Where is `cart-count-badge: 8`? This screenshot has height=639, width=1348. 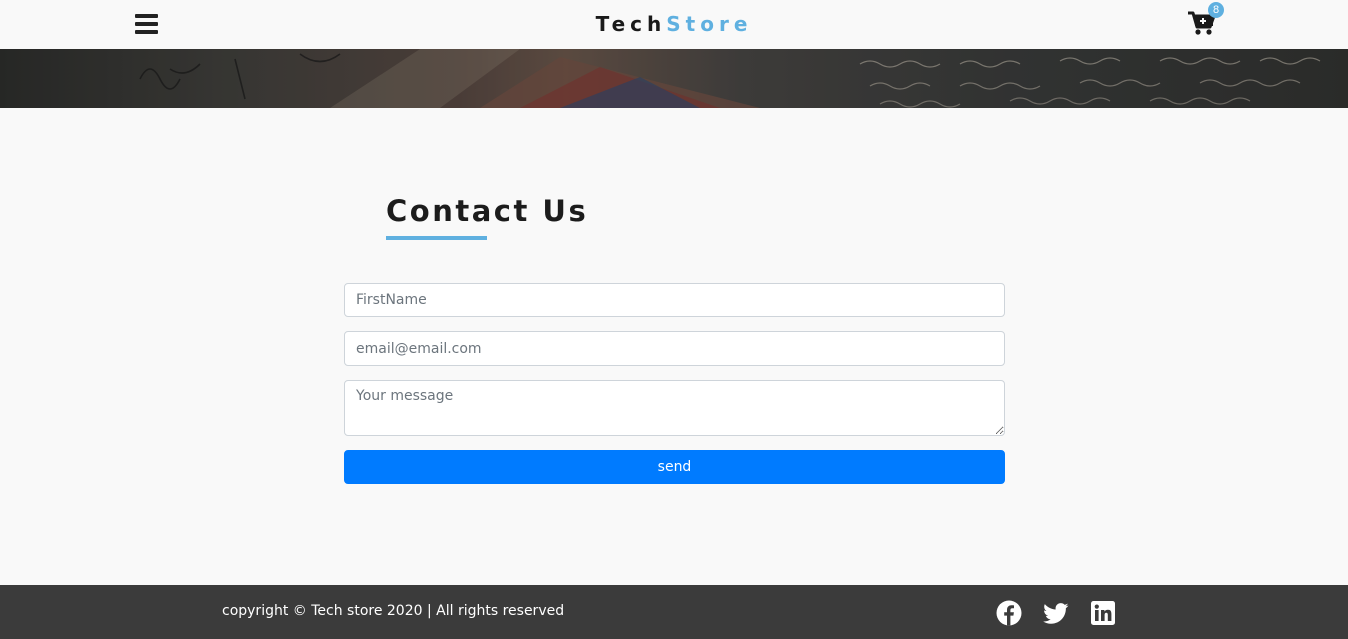 cart-count-badge: 8 is located at coordinates (1216, 10).